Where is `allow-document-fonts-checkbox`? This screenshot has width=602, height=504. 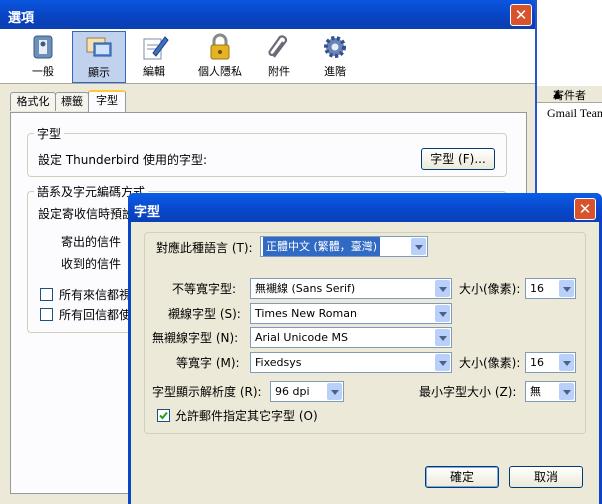 allow-document-fonts-checkbox is located at coordinates (163, 415).